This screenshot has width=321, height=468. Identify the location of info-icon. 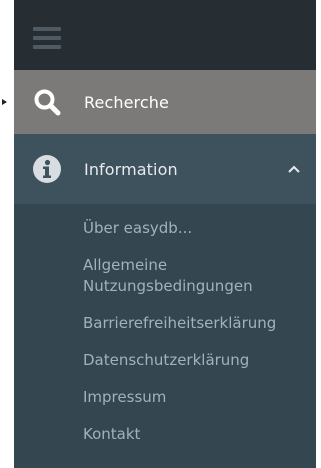
(47, 169).